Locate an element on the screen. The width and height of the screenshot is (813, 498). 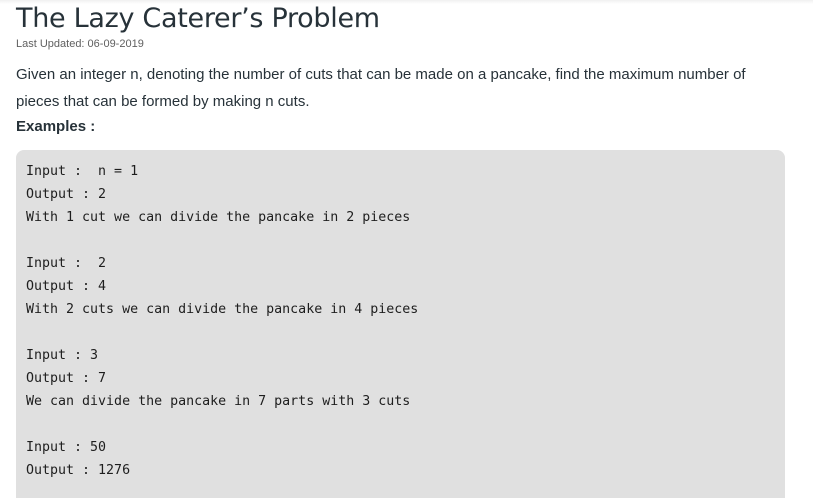
code-line: Output : 2 is located at coordinates (66, 194).